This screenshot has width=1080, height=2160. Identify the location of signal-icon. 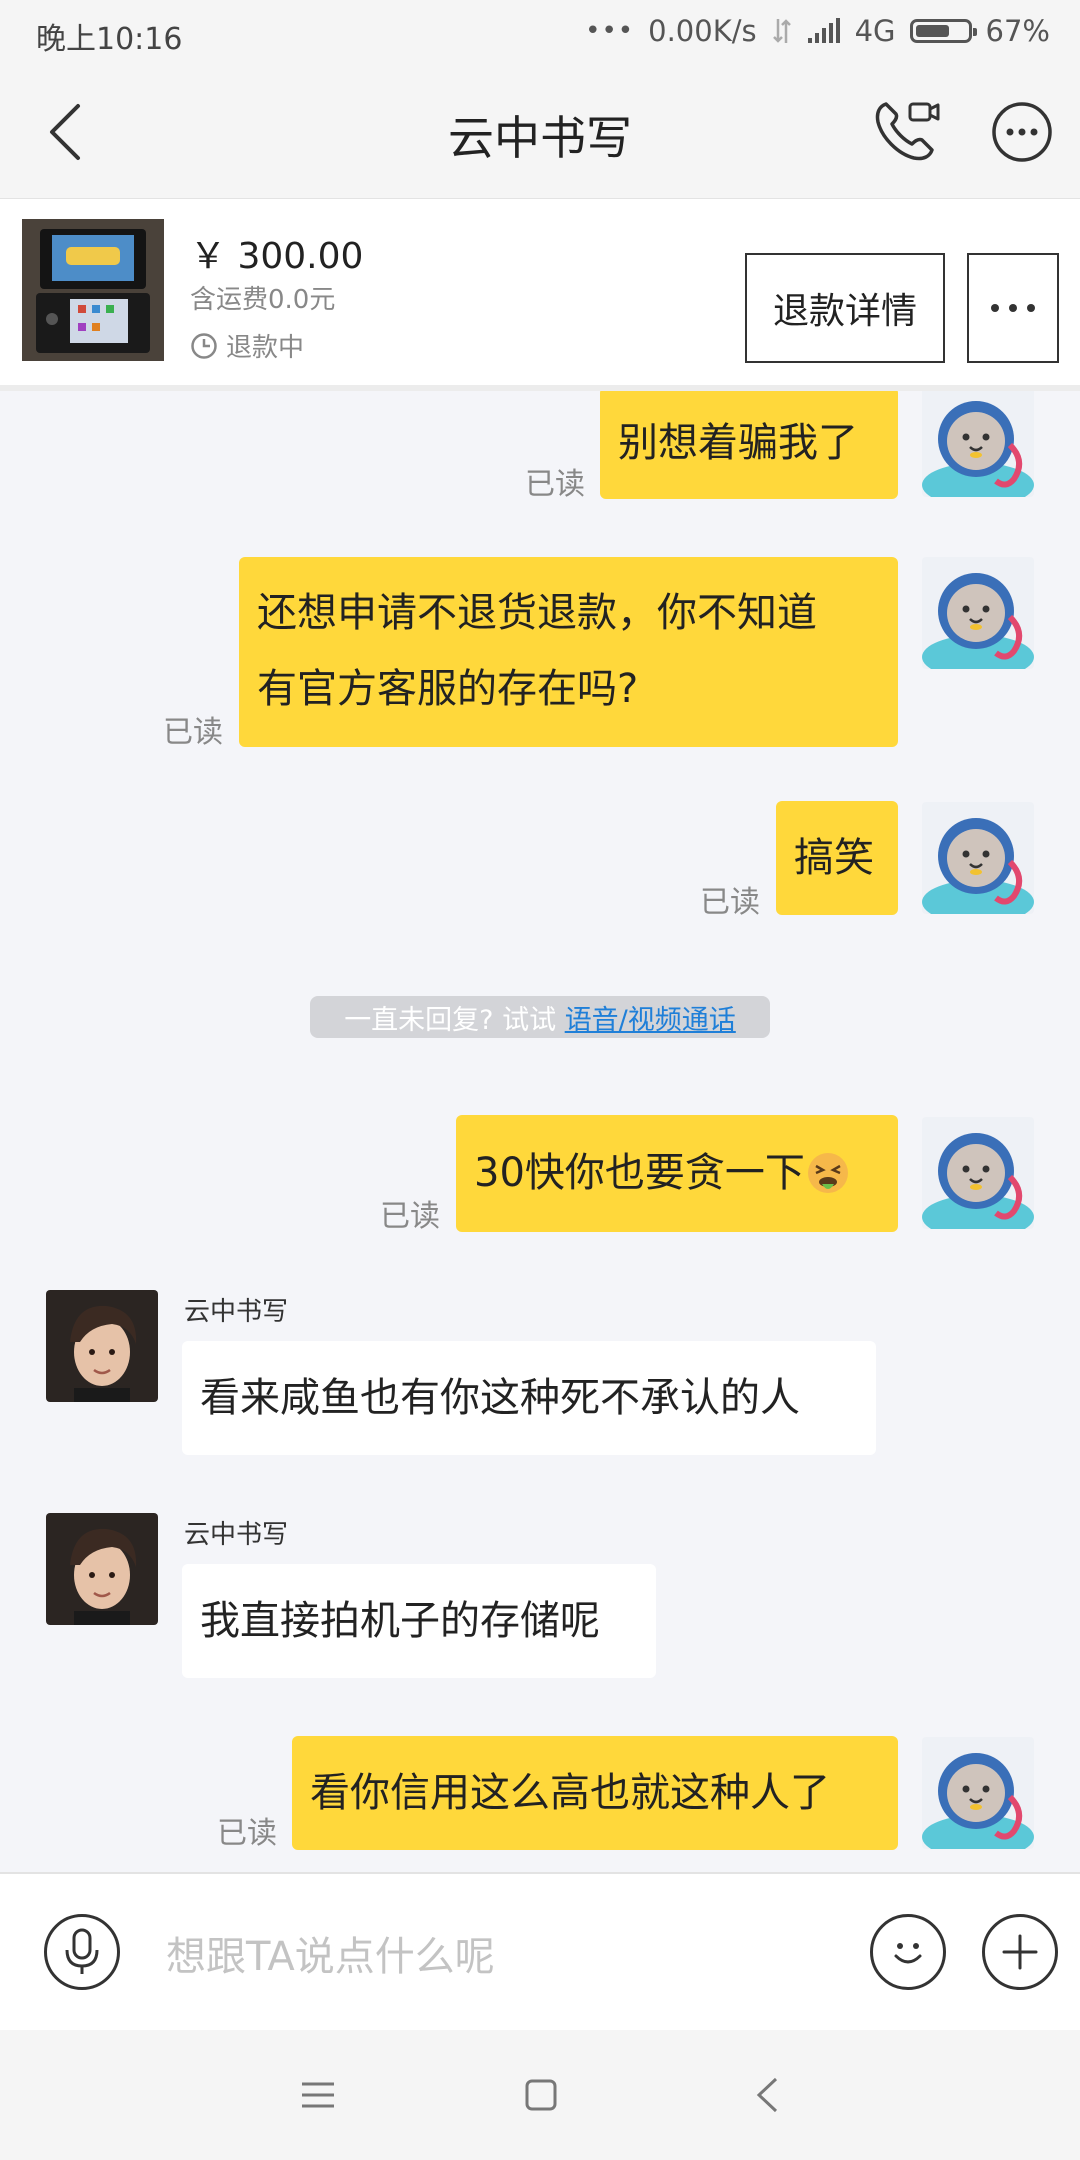
(823, 30).